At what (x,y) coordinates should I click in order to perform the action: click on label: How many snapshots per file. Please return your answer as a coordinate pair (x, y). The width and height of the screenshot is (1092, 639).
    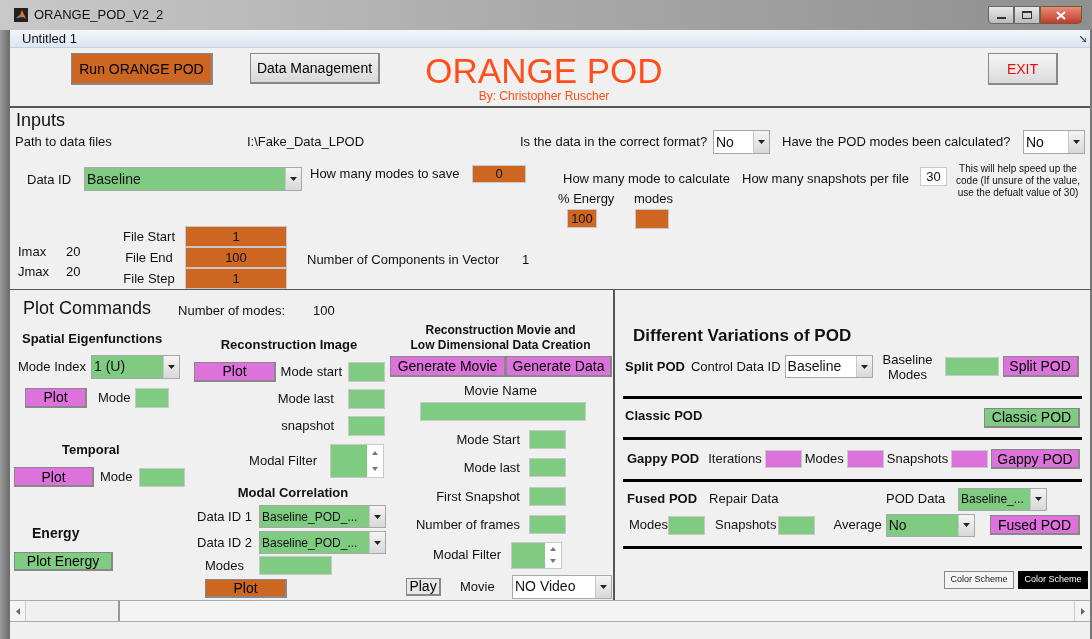
    Looking at the image, I should click on (826, 179).